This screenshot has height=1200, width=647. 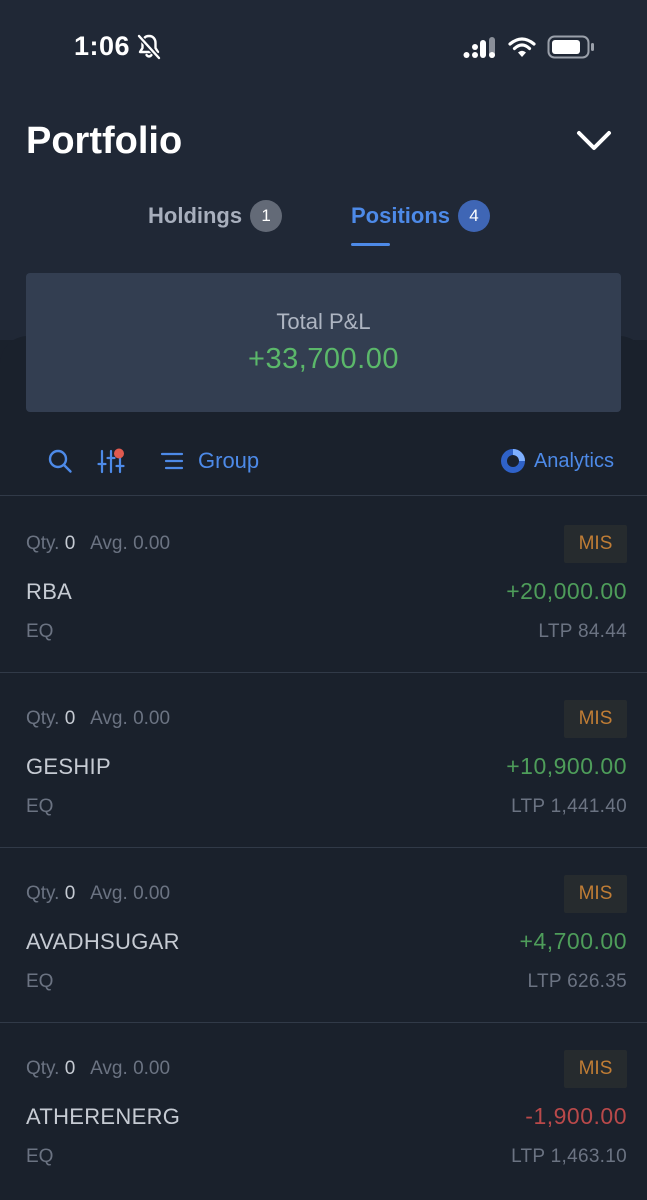 I want to click on group-button: Group, so click(x=209, y=461).